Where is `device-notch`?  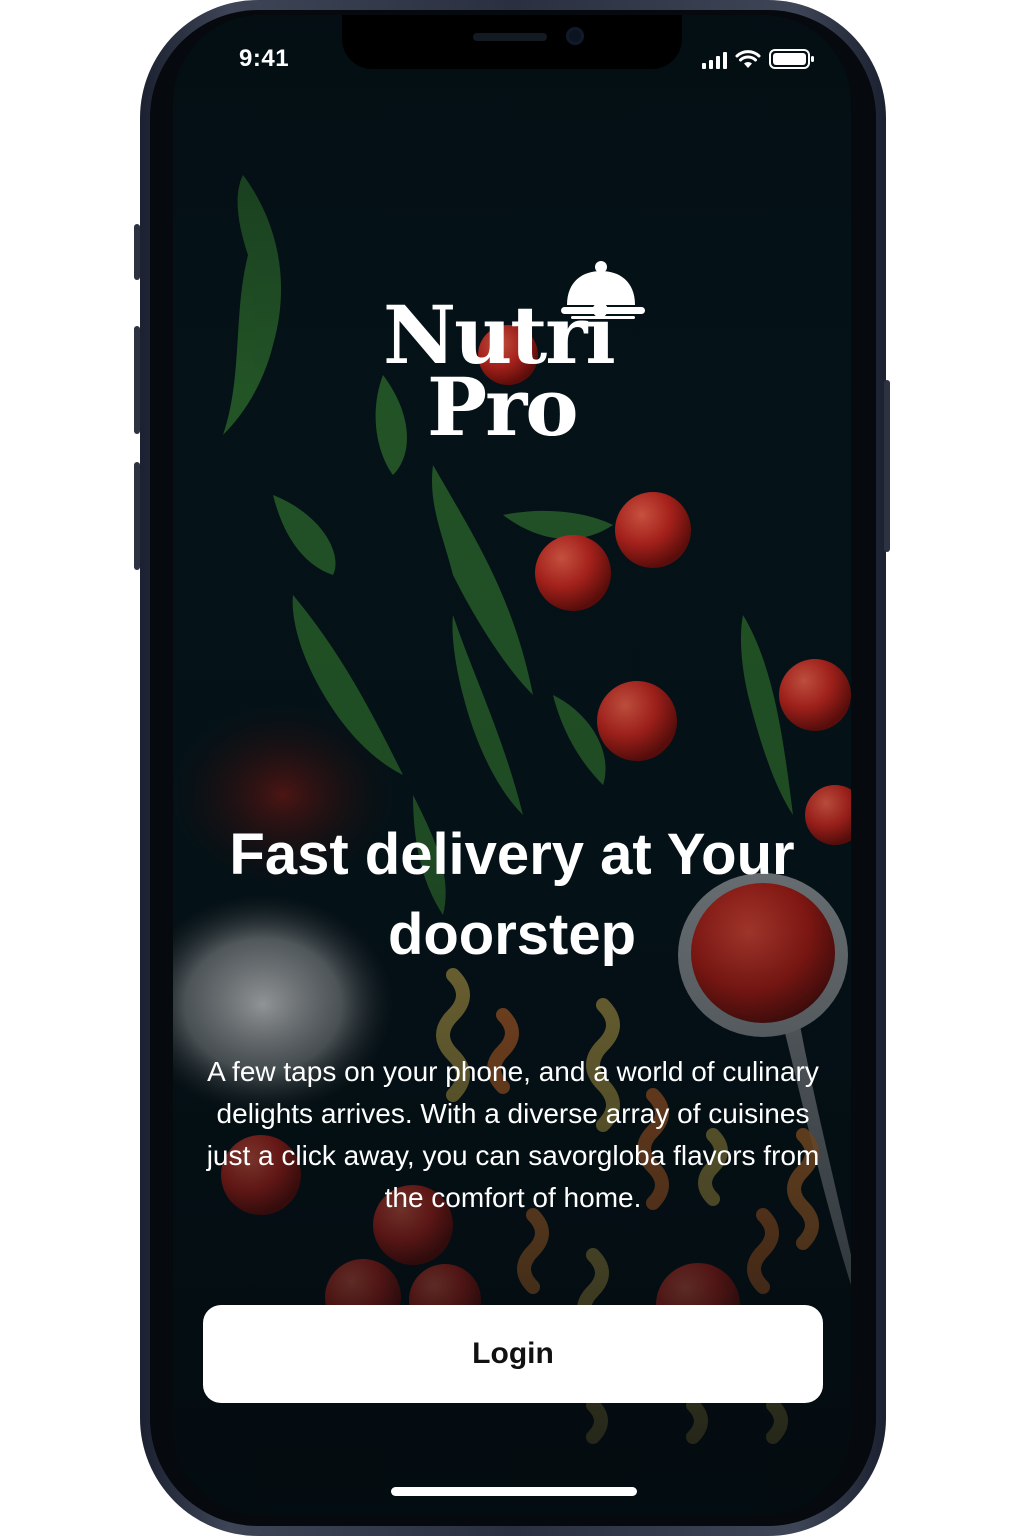
device-notch is located at coordinates (512, 42).